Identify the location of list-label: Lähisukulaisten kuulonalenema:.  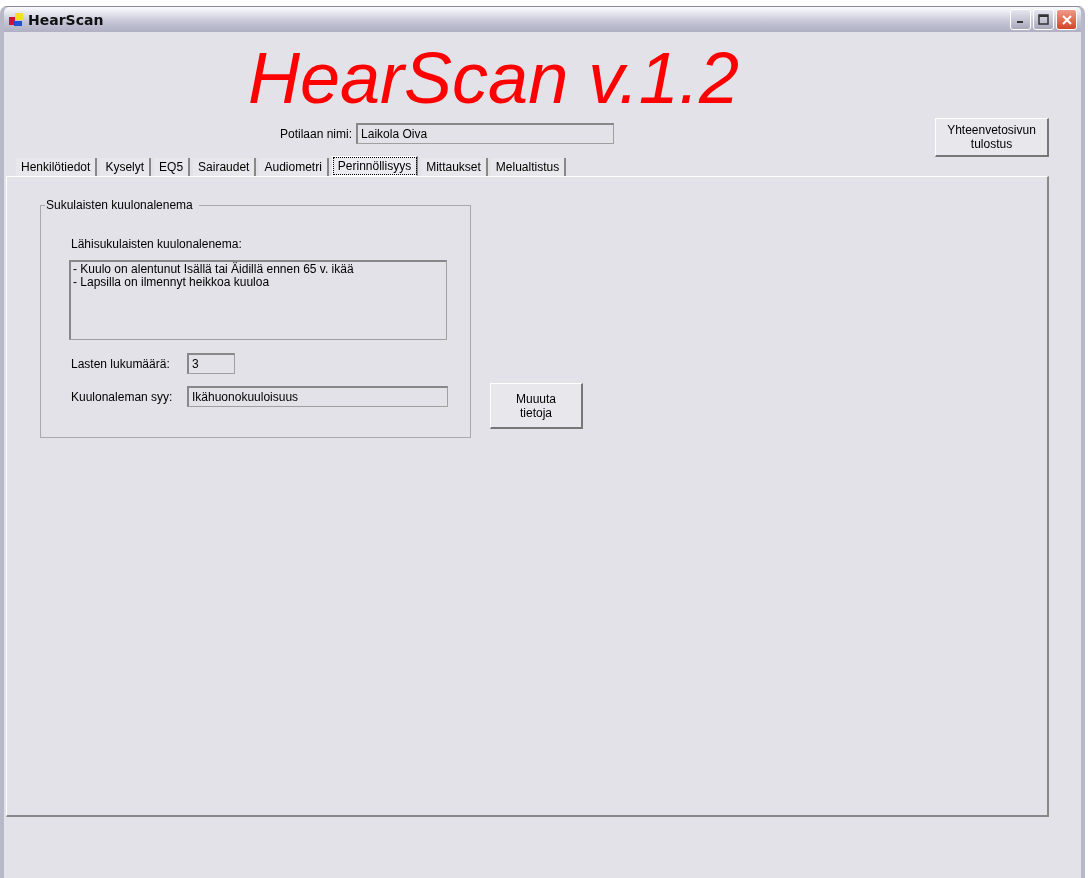
(156, 244).